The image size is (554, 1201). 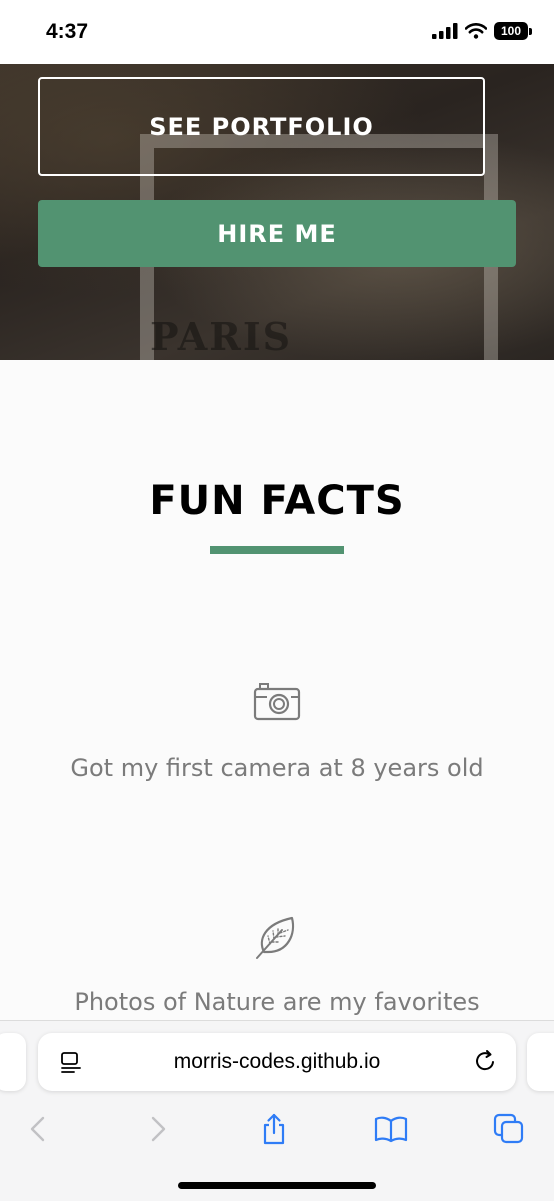 I want to click on battery-level: 100, so click(x=511, y=31).